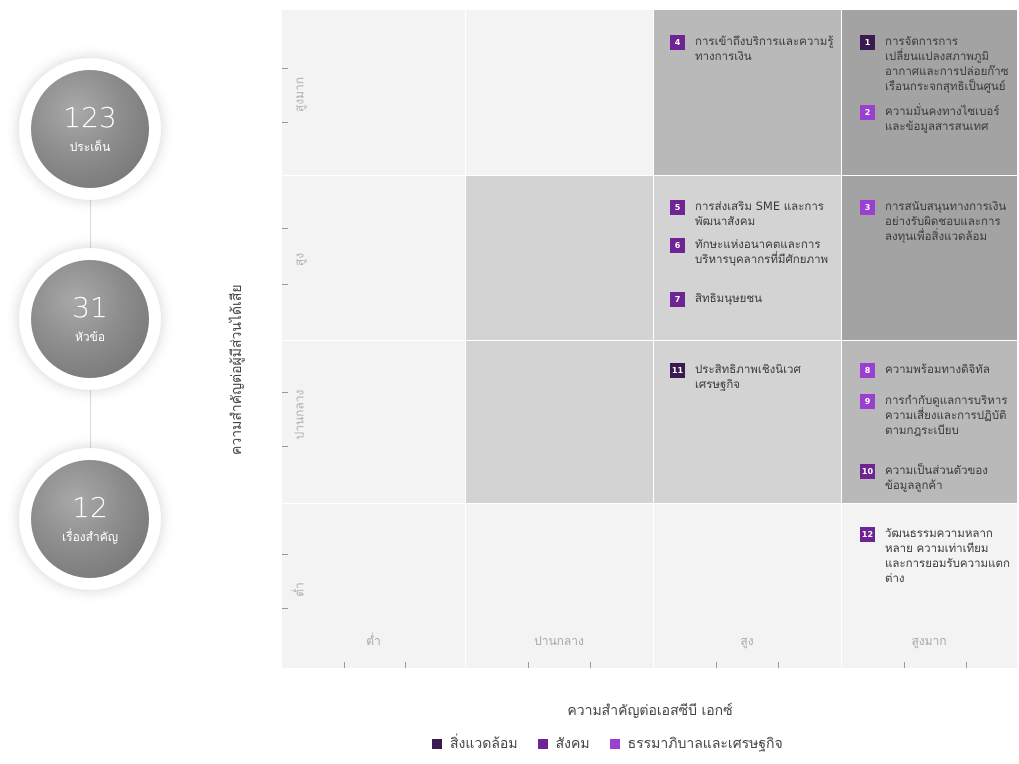 The image size is (1019, 764). Describe the element at coordinates (90, 307) in the screenshot. I see `funnel-number: 31` at that location.